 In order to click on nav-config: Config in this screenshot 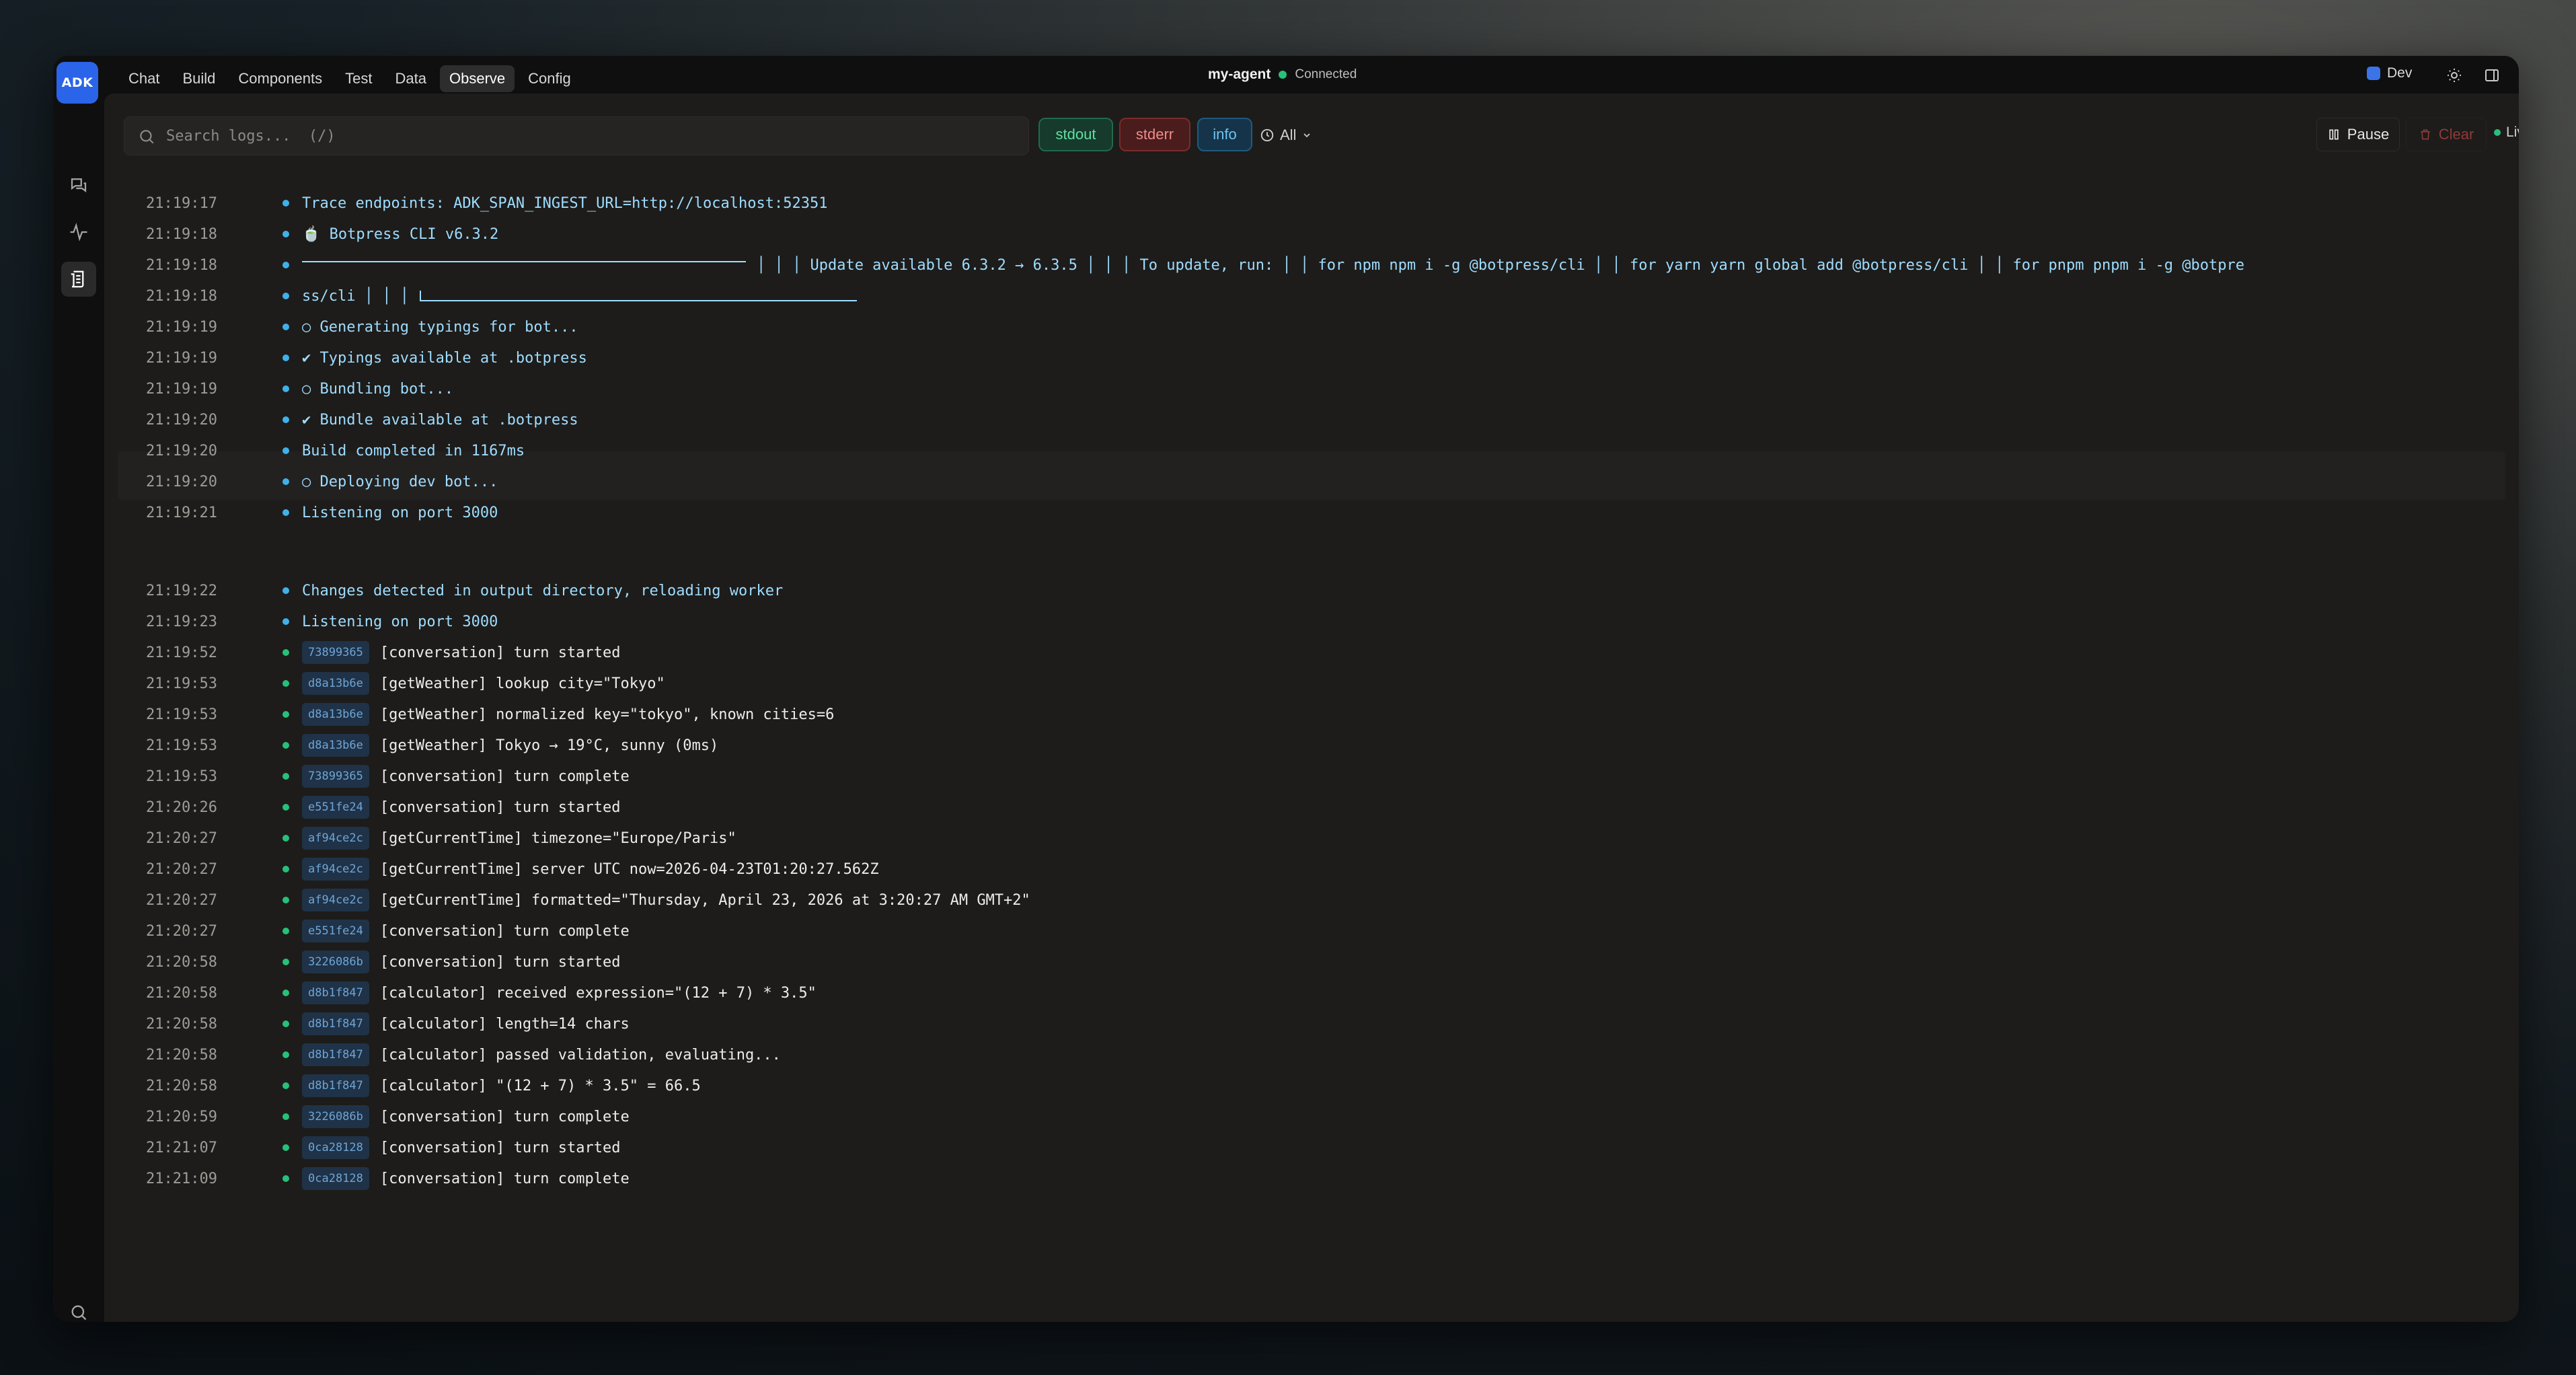, I will do `click(549, 78)`.